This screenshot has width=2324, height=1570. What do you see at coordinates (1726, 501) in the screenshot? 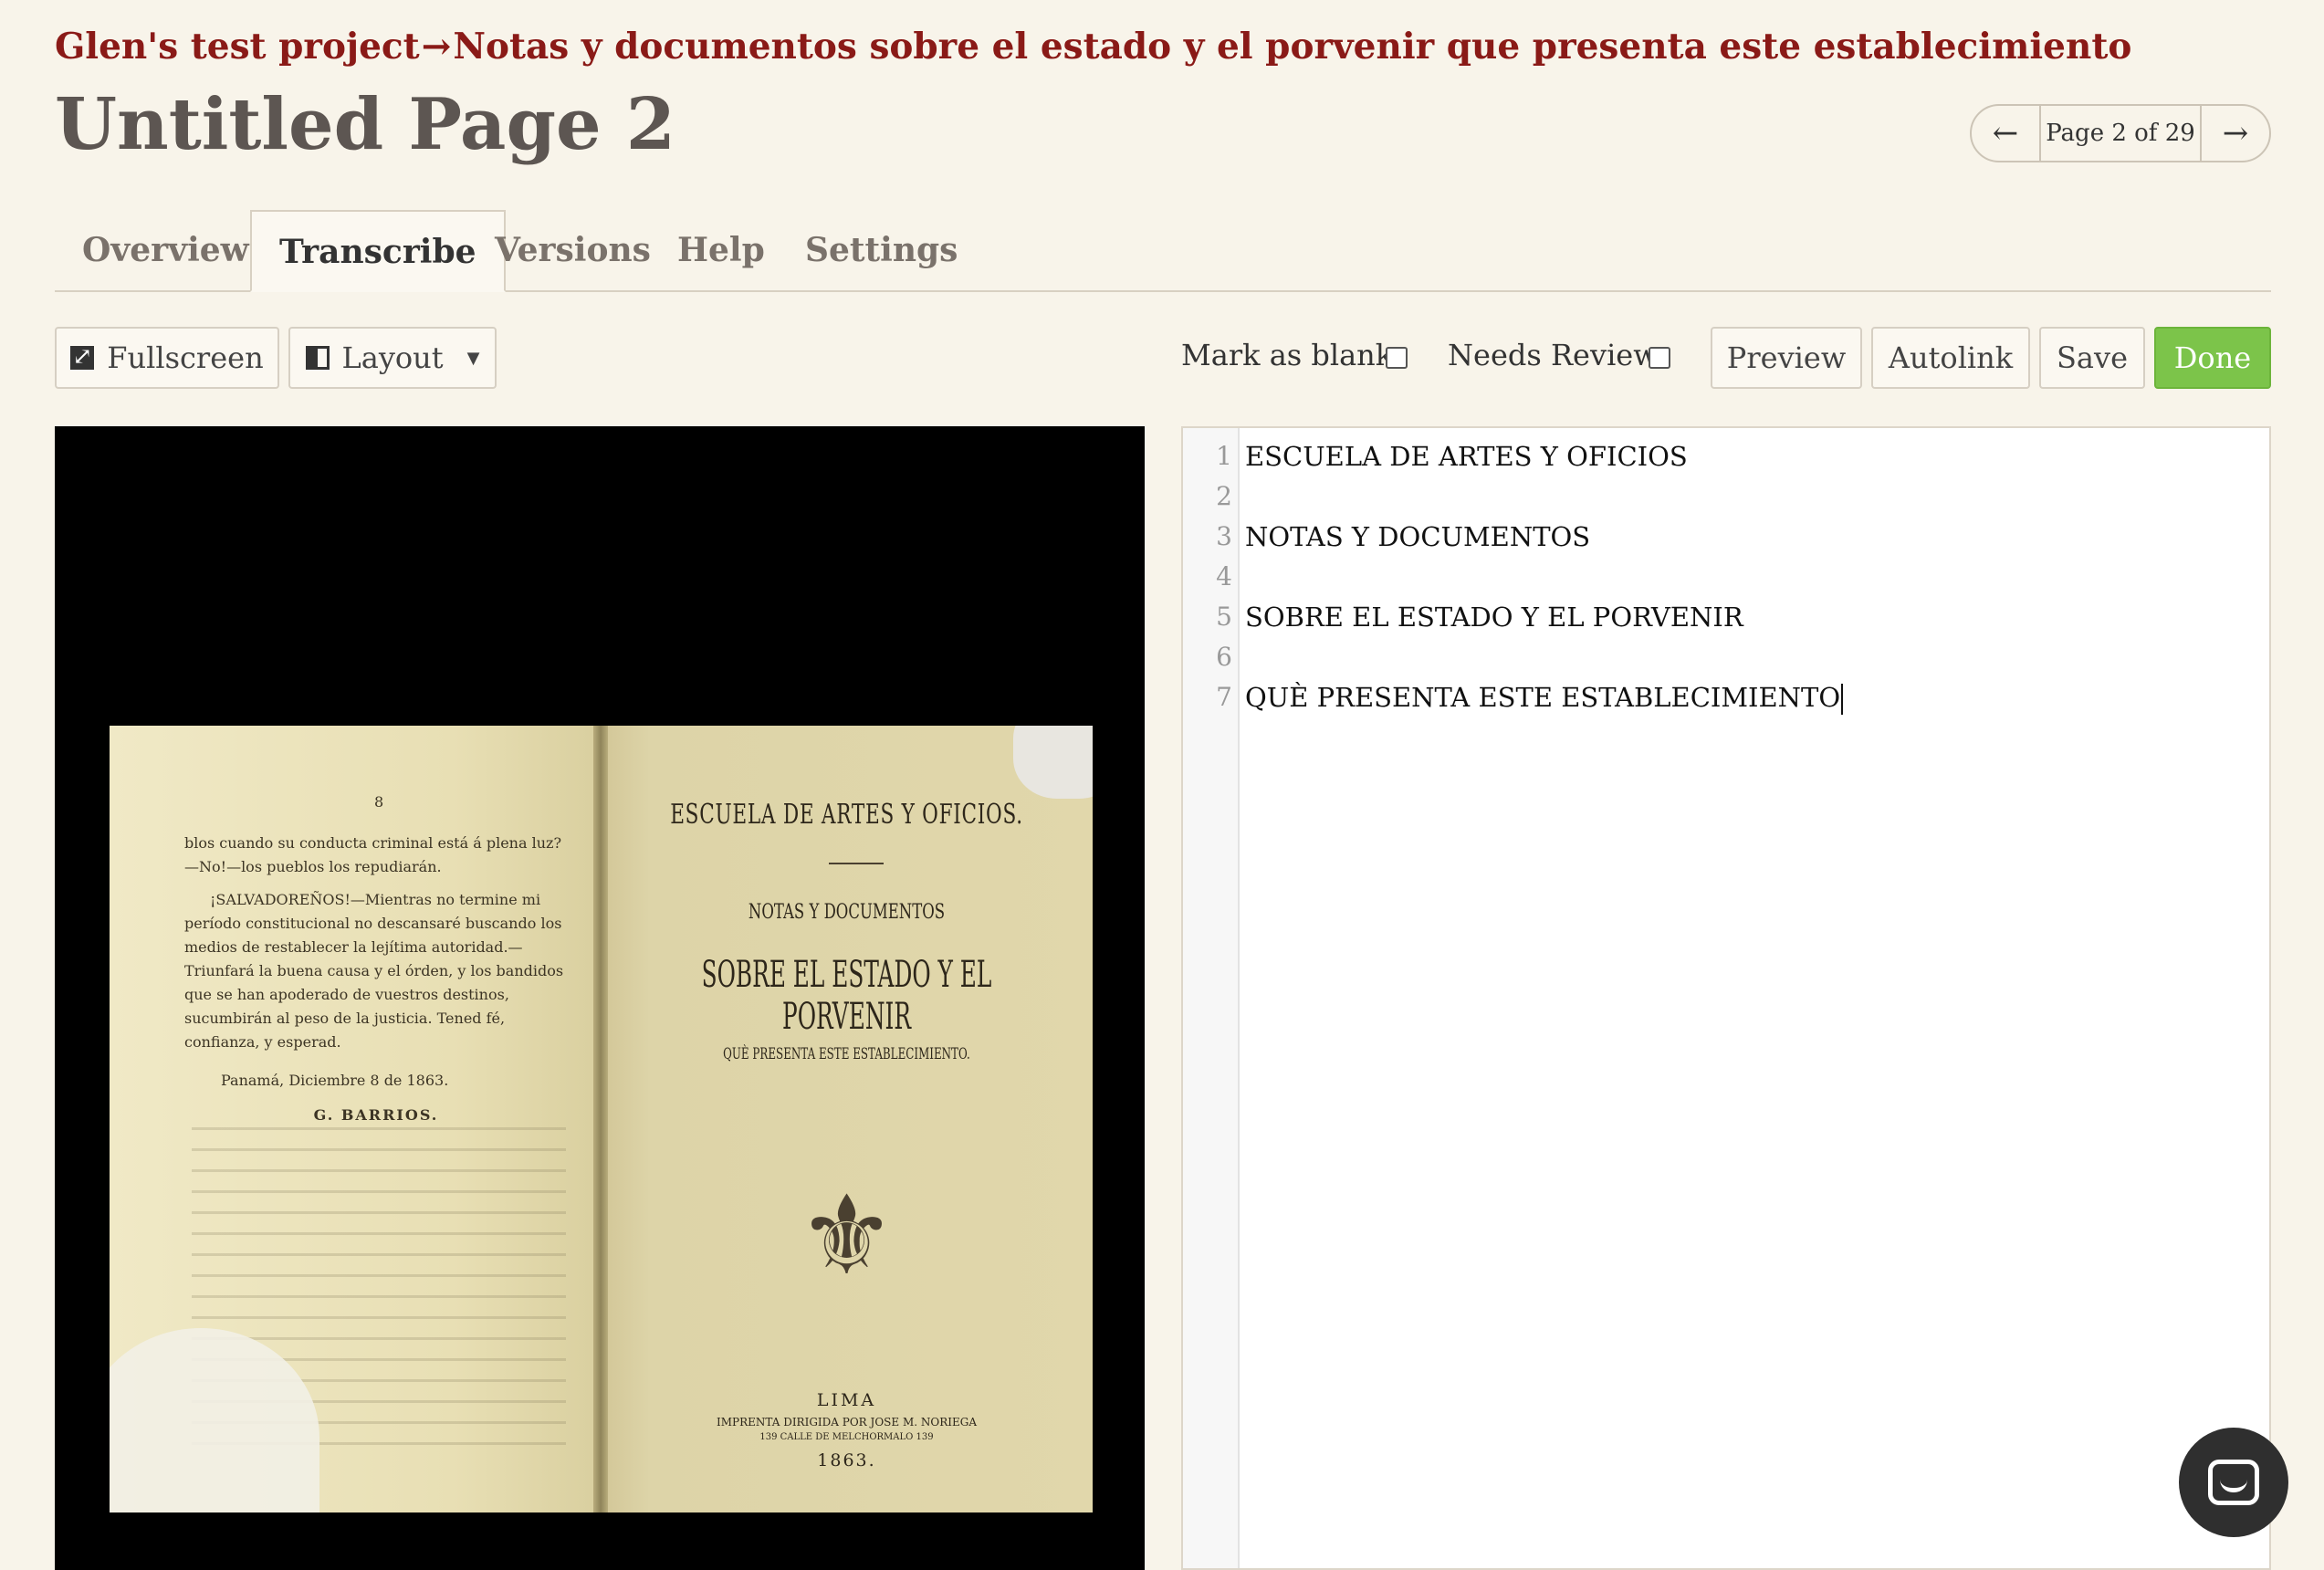
I see `editor-line: 2` at bounding box center [1726, 501].